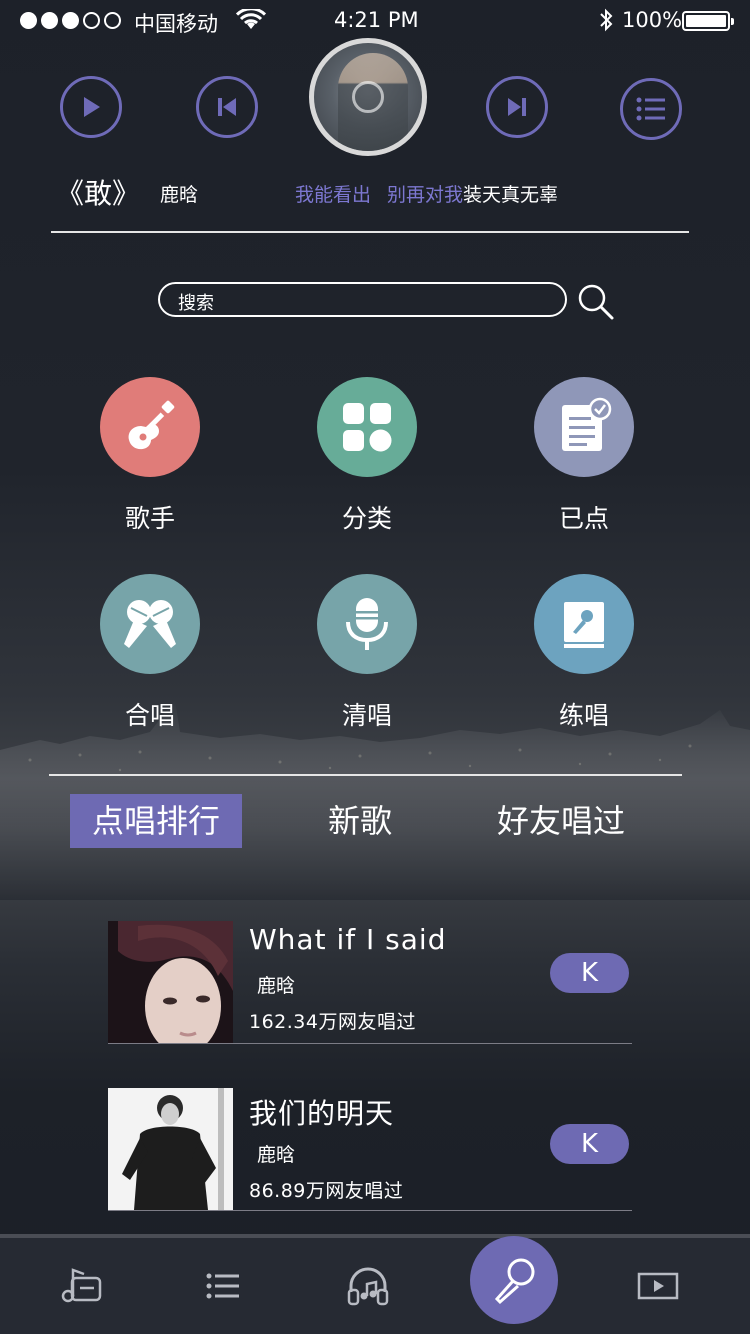  I want to click on bottom-tab-bar, so click(375, 1284).